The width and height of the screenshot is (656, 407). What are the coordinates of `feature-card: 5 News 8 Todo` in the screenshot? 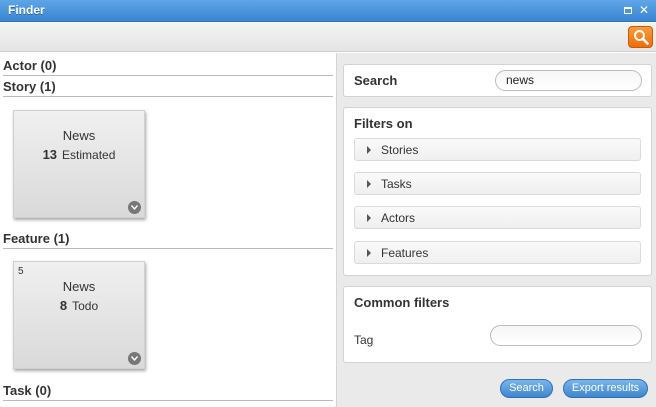 It's located at (79, 315).